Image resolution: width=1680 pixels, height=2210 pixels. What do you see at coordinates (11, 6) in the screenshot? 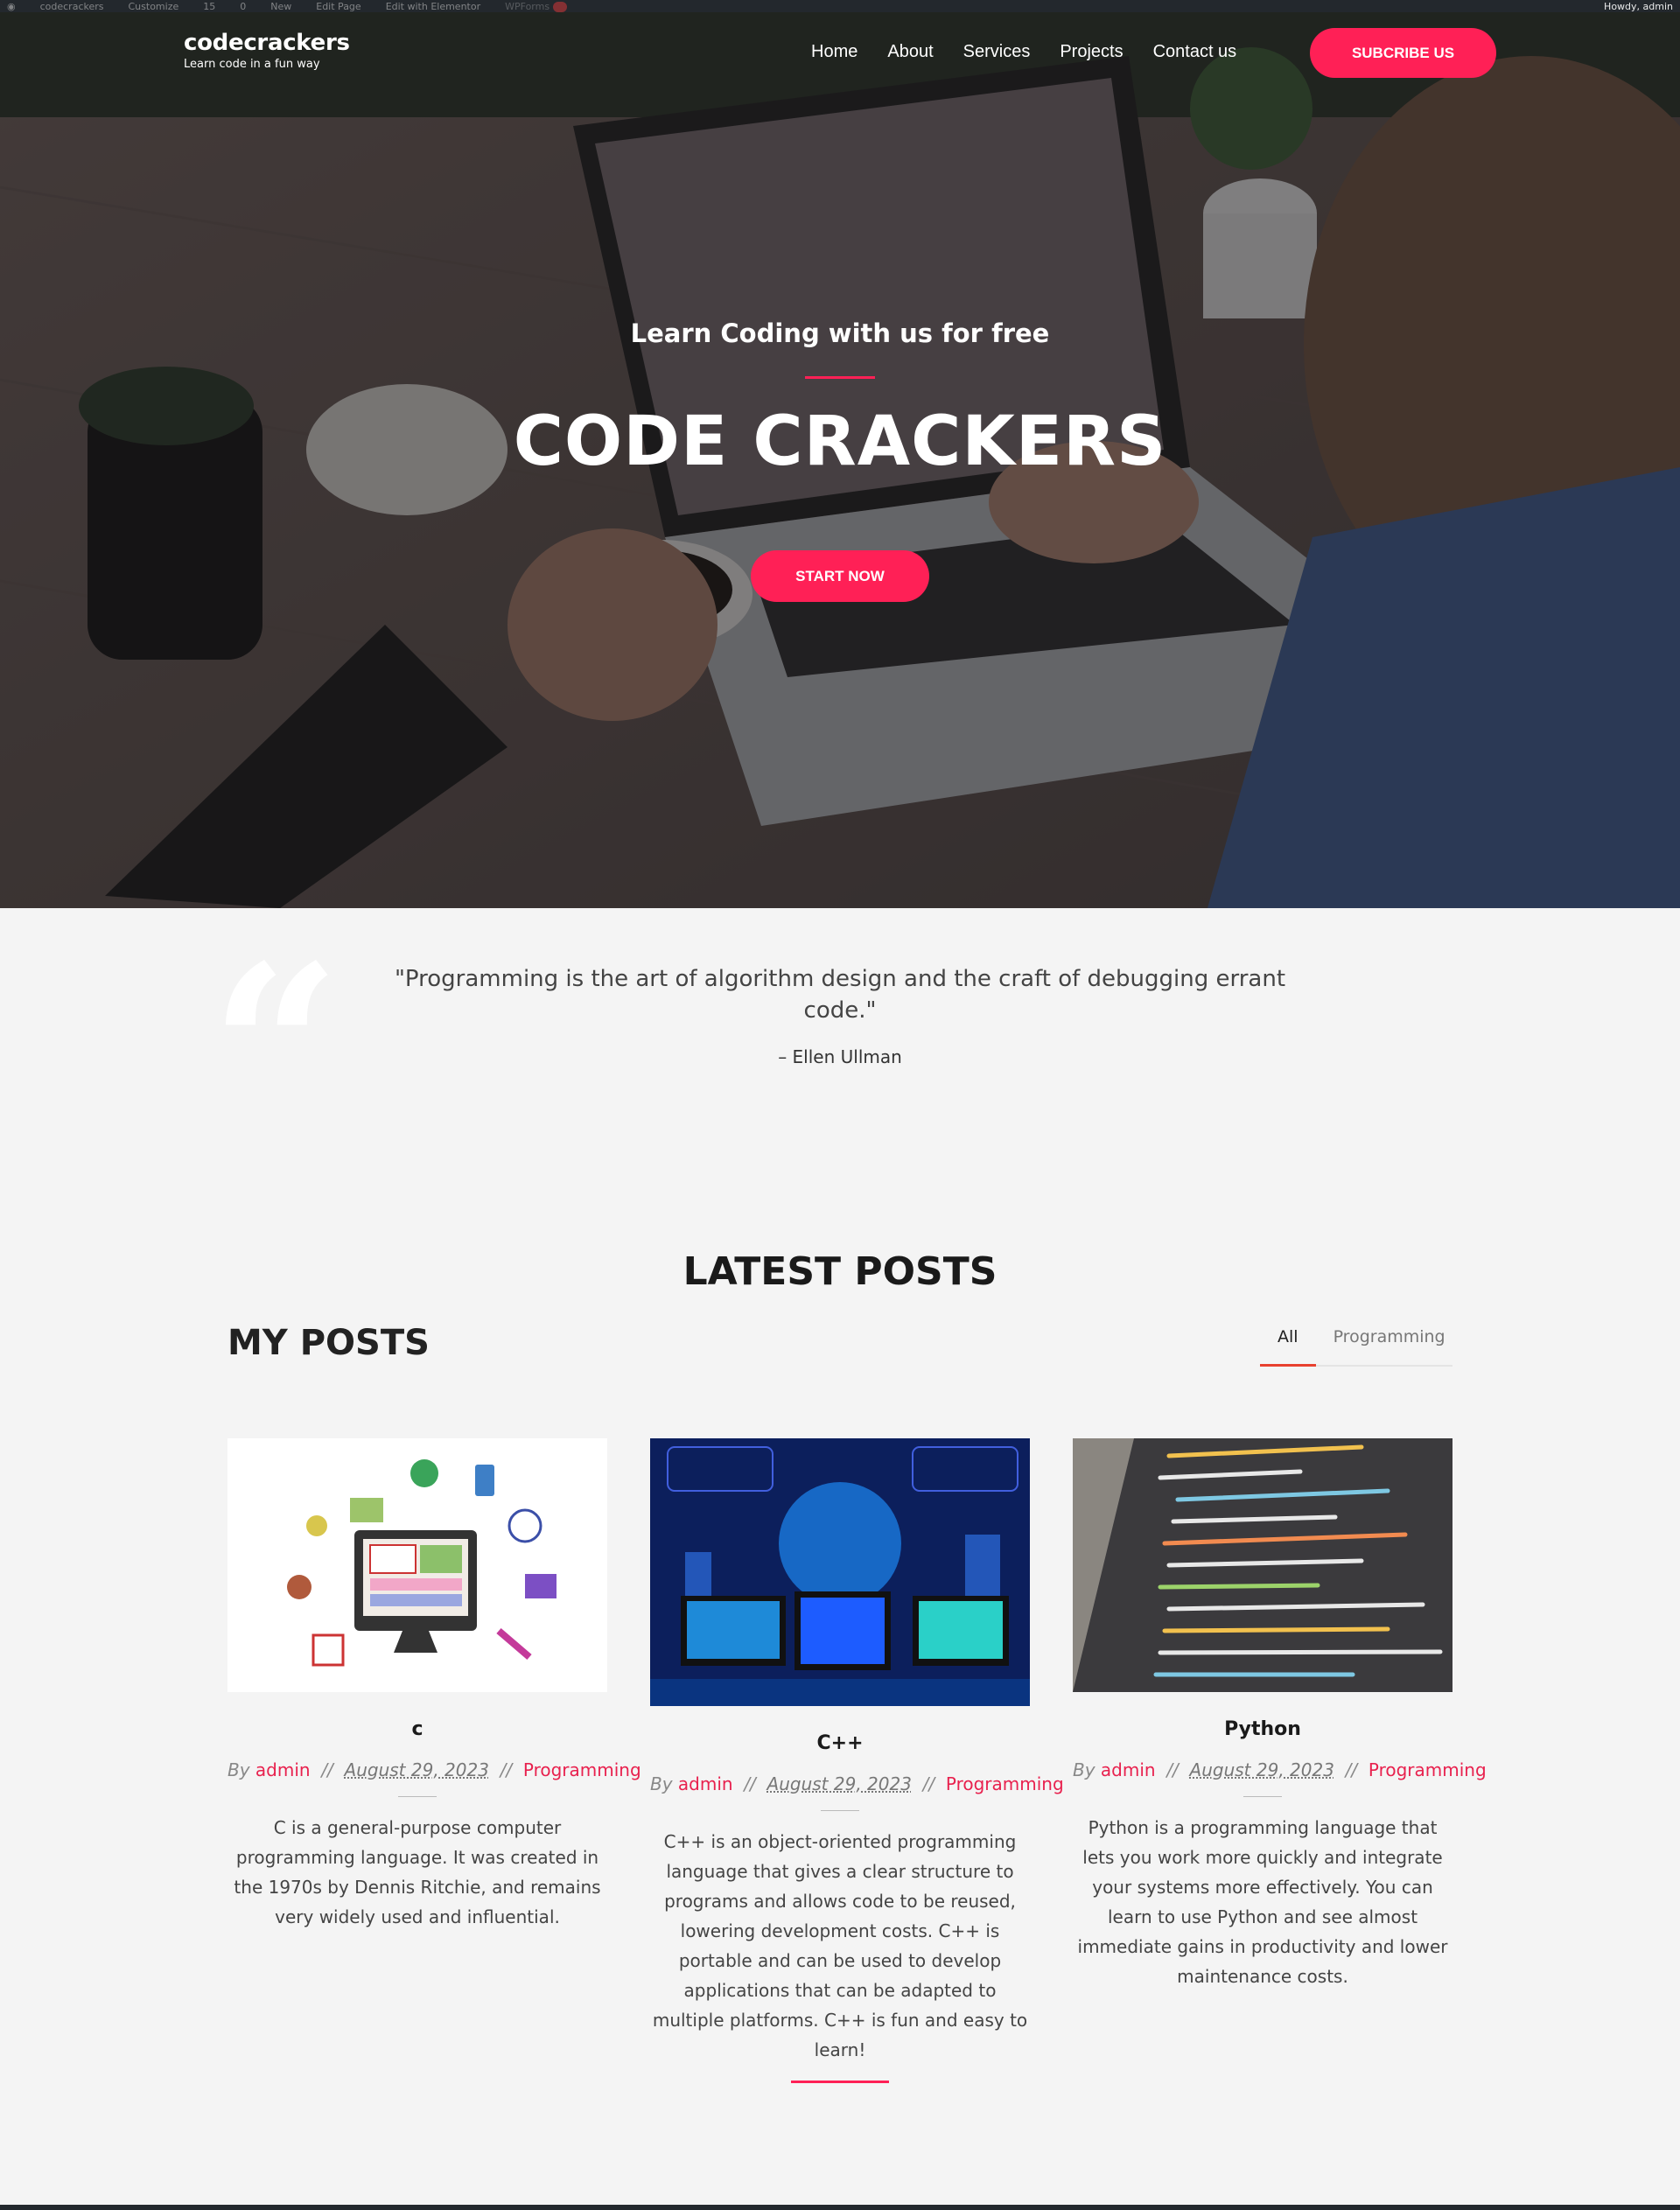
I see `wordpress-icon: ◉` at bounding box center [11, 6].